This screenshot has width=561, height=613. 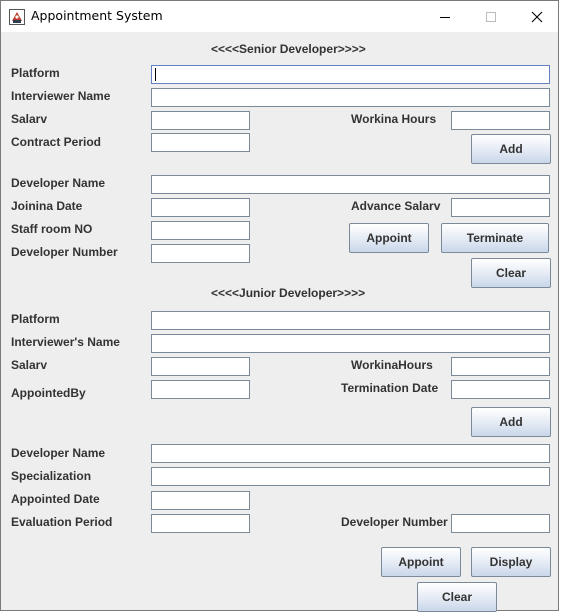 I want to click on junior-interviewers-name-input, so click(x=350, y=343).